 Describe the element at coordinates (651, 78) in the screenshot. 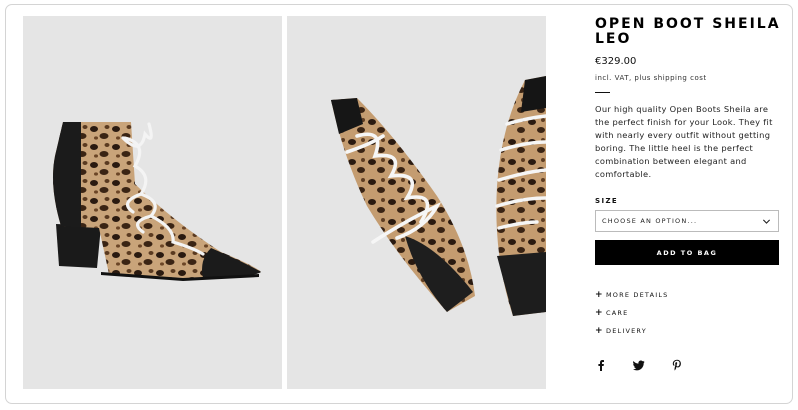

I see `tax-note: incl. VAT, plus shipping cost` at that location.